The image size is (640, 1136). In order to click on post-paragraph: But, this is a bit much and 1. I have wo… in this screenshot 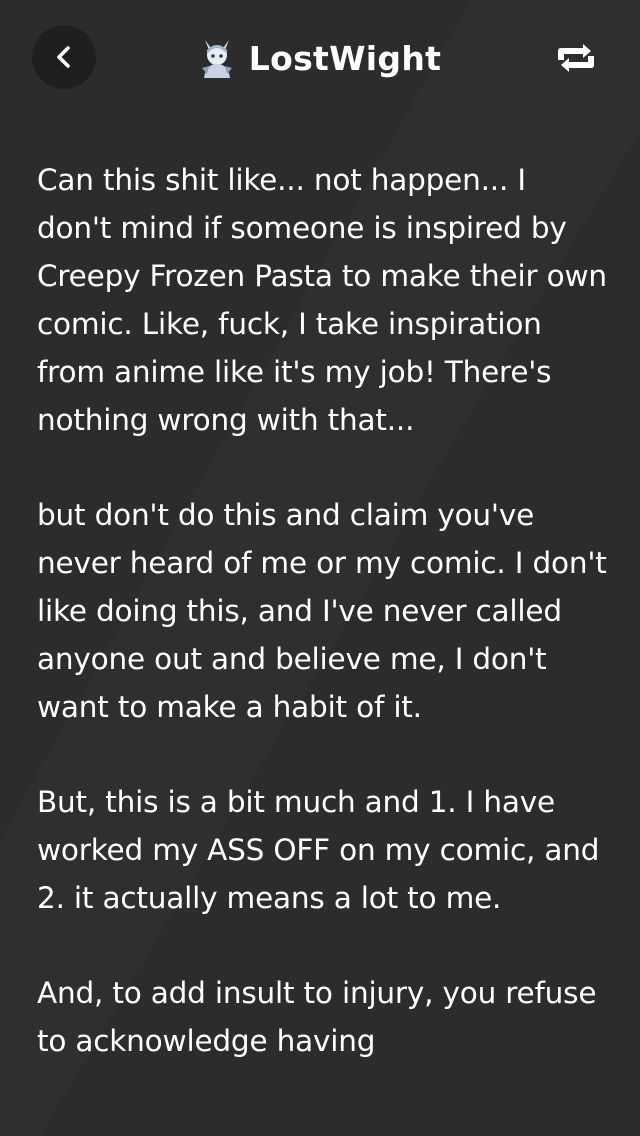, I will do `click(318, 850)`.